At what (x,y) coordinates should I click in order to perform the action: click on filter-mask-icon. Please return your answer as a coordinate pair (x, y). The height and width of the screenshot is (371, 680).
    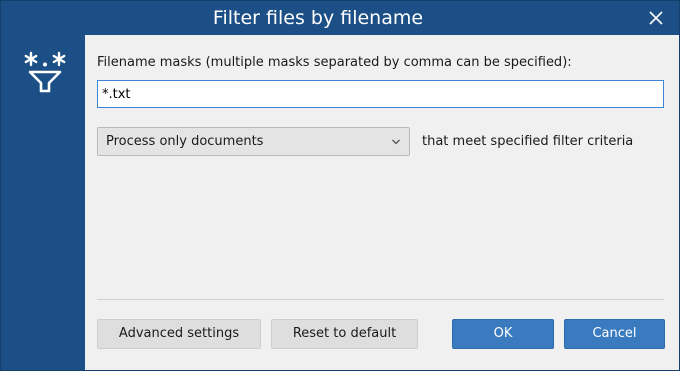
    Looking at the image, I should click on (45, 72).